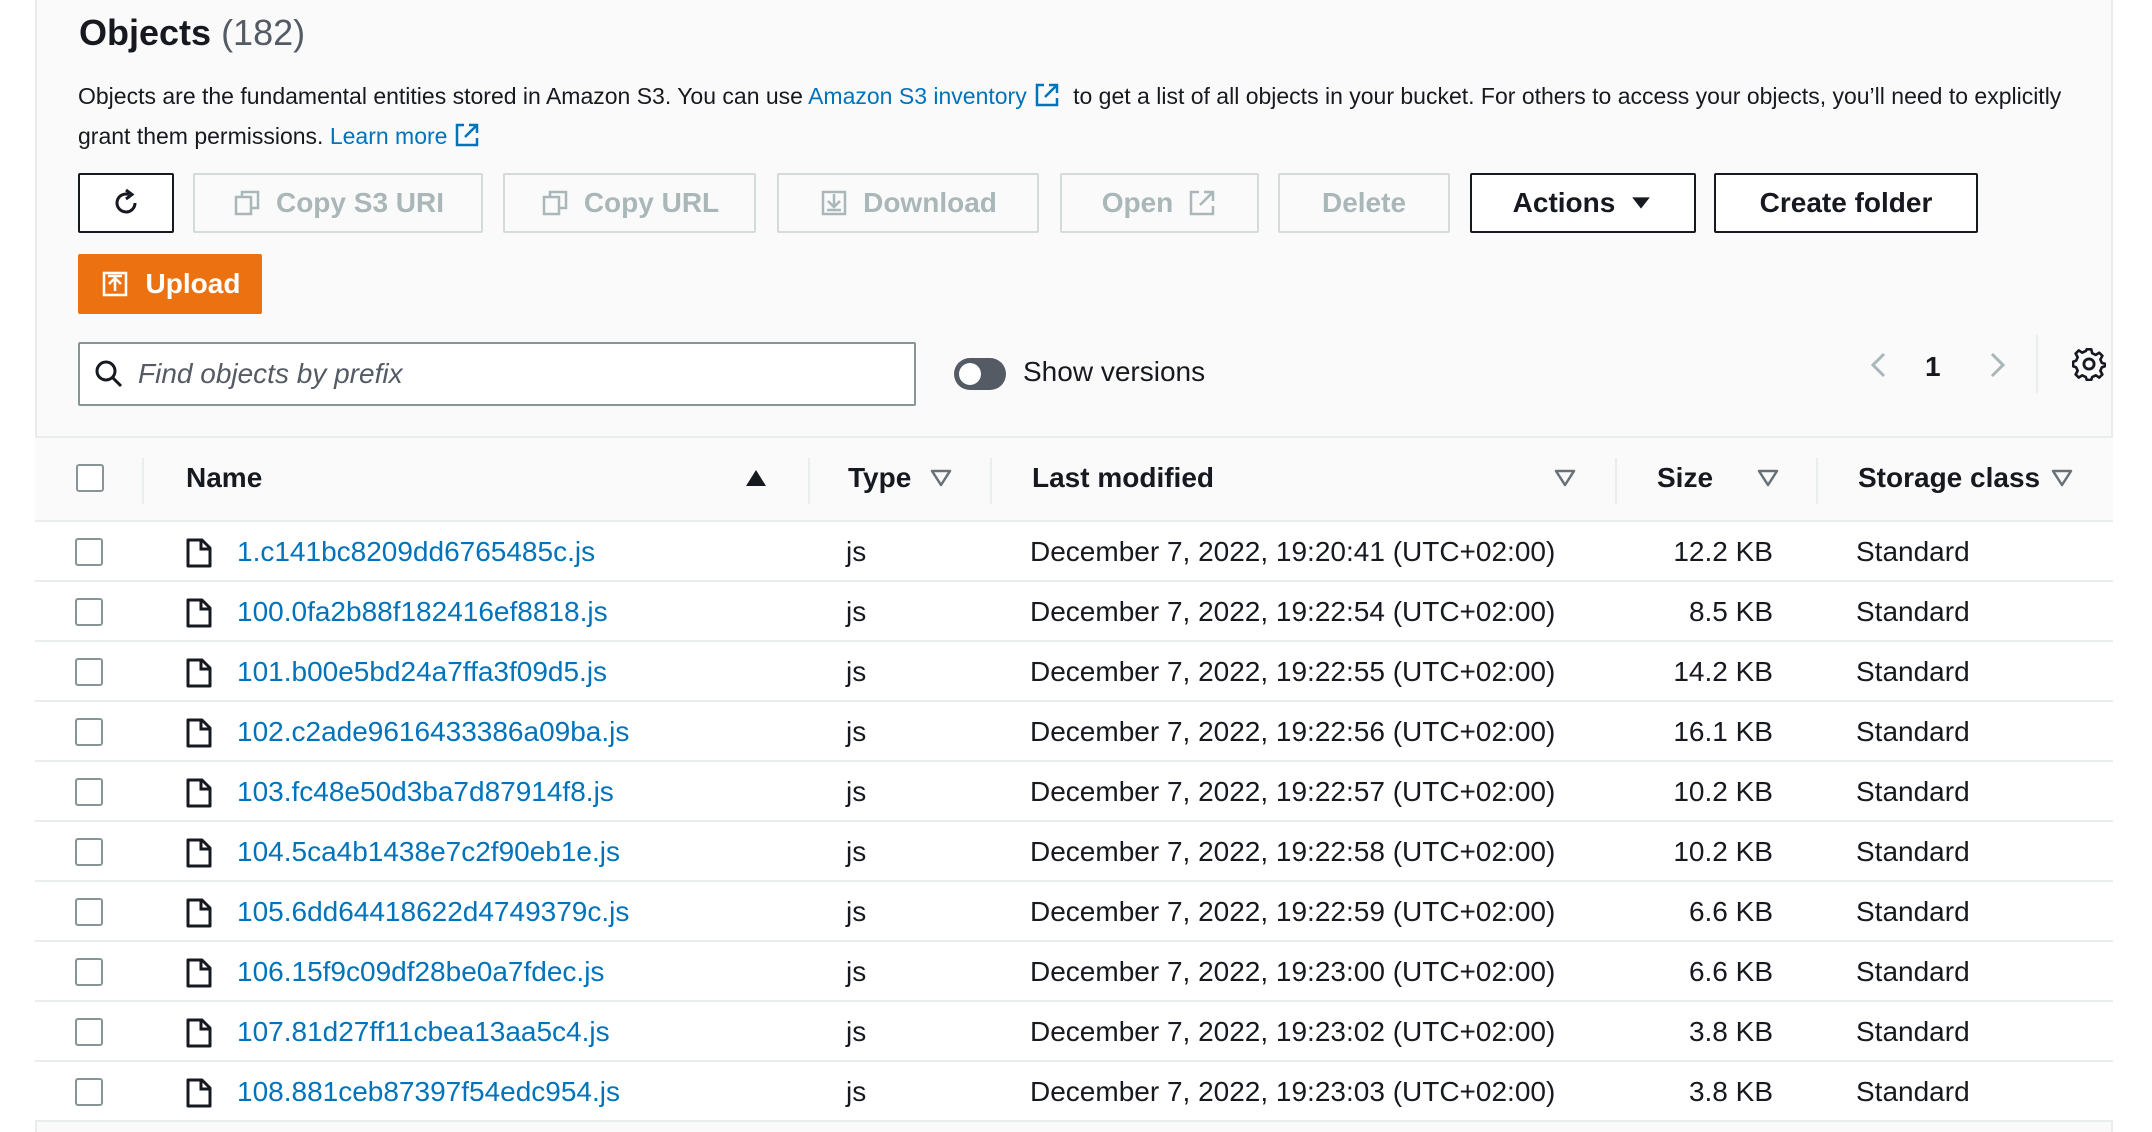  I want to click on object-last-modified: December 7, 2022, 19:23:03 (UTC+02:00), so click(1293, 1091).